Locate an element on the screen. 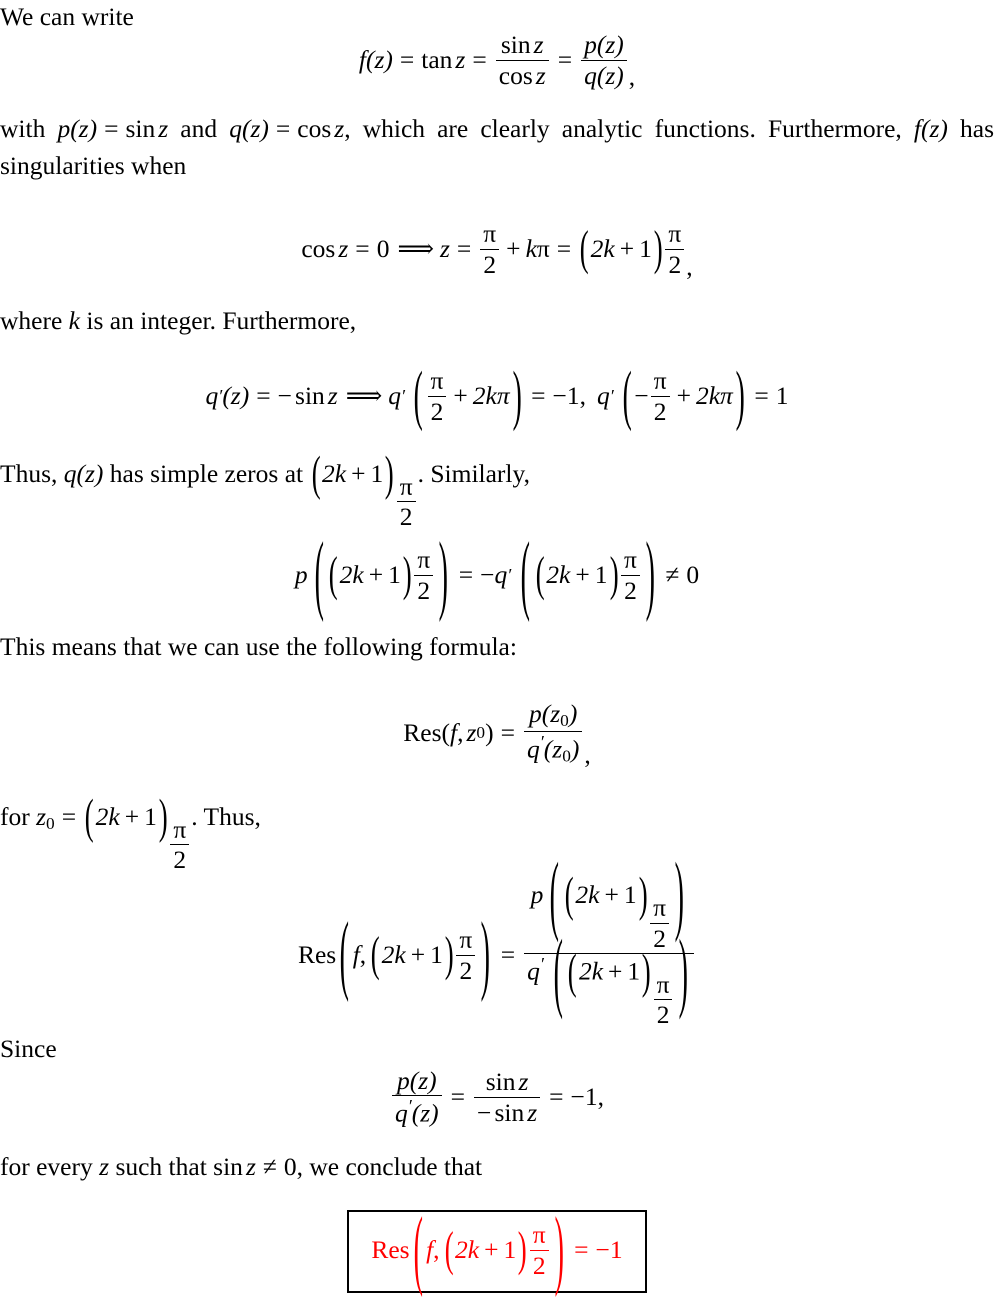 This screenshot has height=1303, width=994. eq5-den-open: (z is located at coordinates (553, 749).